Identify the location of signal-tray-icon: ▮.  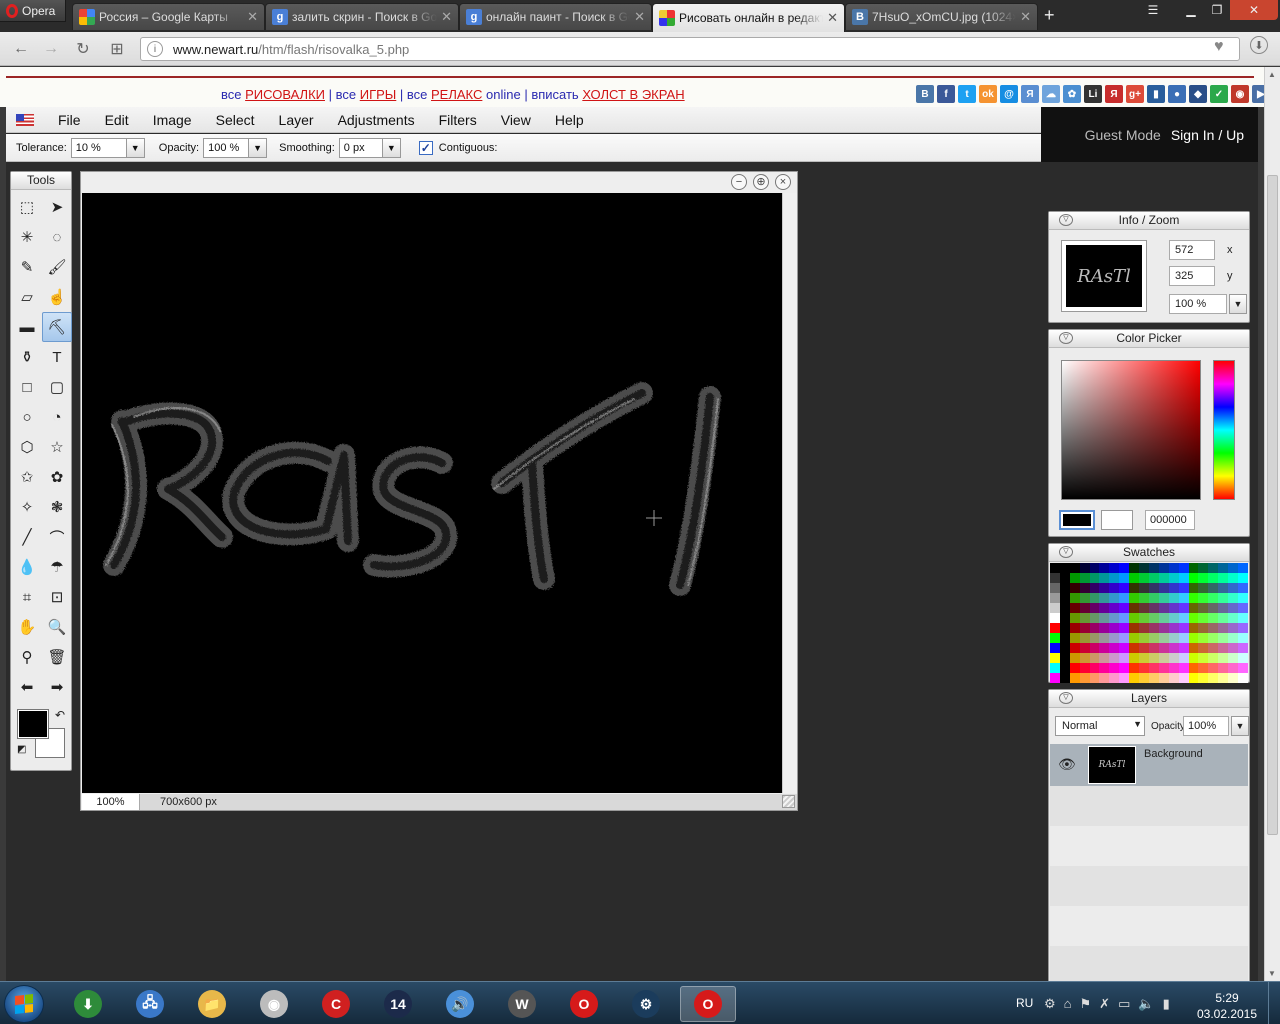
(1166, 1004).